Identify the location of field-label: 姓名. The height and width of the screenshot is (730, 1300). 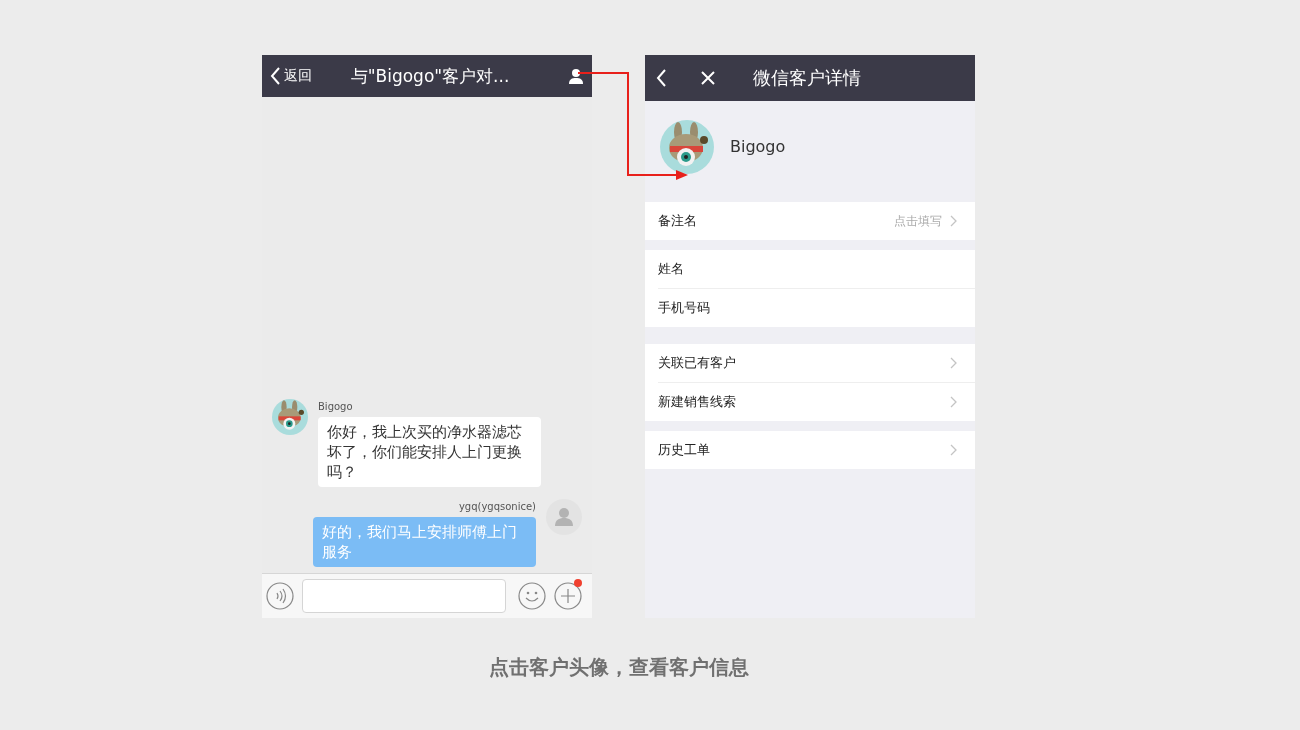
(671, 269).